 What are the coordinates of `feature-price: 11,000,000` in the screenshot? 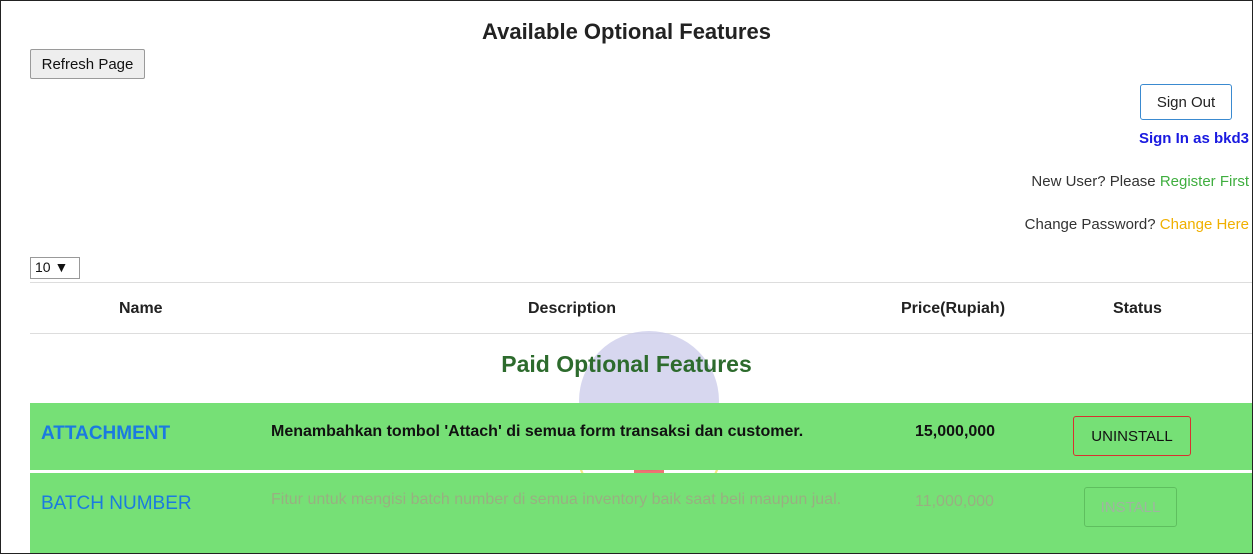 It's located at (954, 501).